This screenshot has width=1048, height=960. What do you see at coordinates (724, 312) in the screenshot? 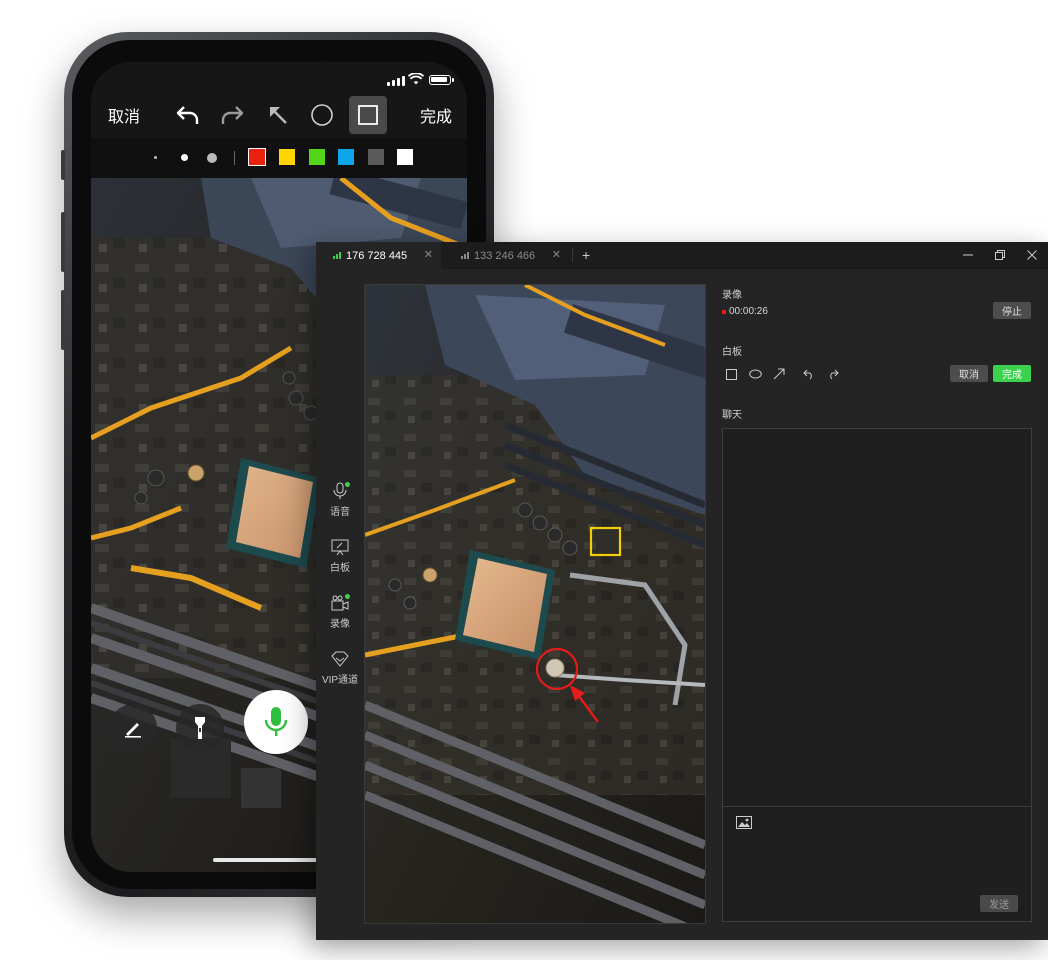
I see `recording-indicator` at bounding box center [724, 312].